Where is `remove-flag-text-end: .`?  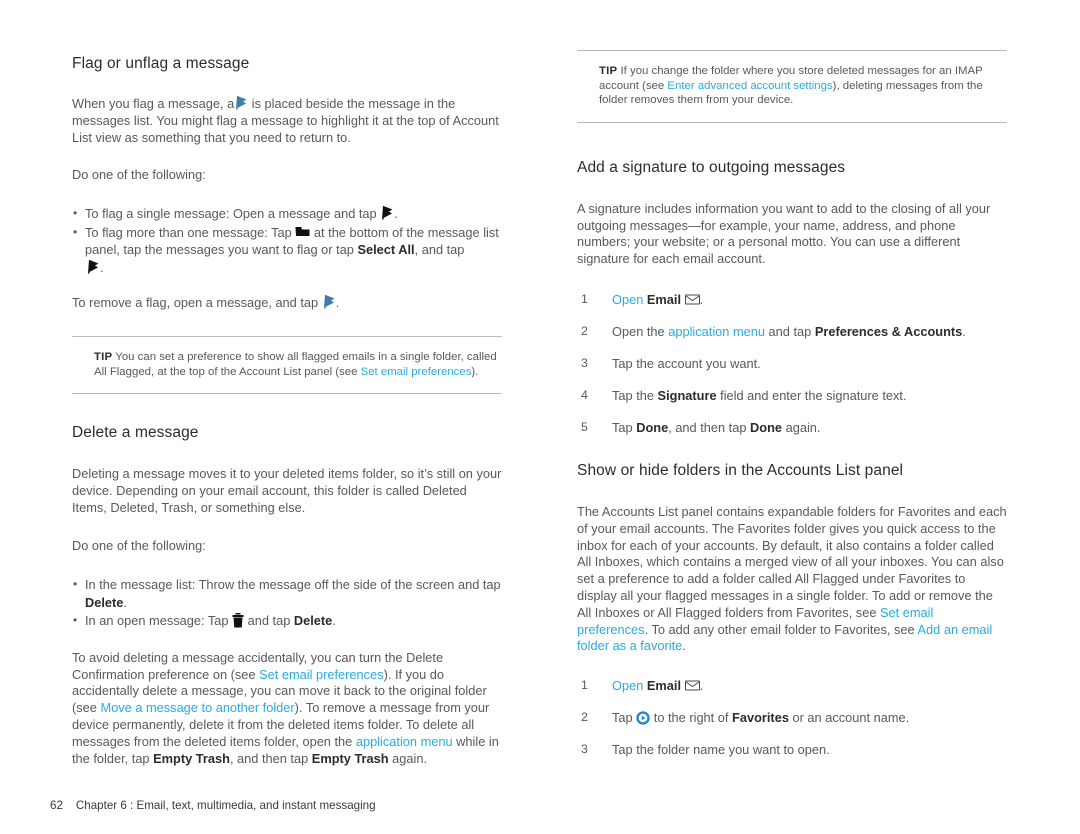 remove-flag-text-end: . is located at coordinates (337, 303).